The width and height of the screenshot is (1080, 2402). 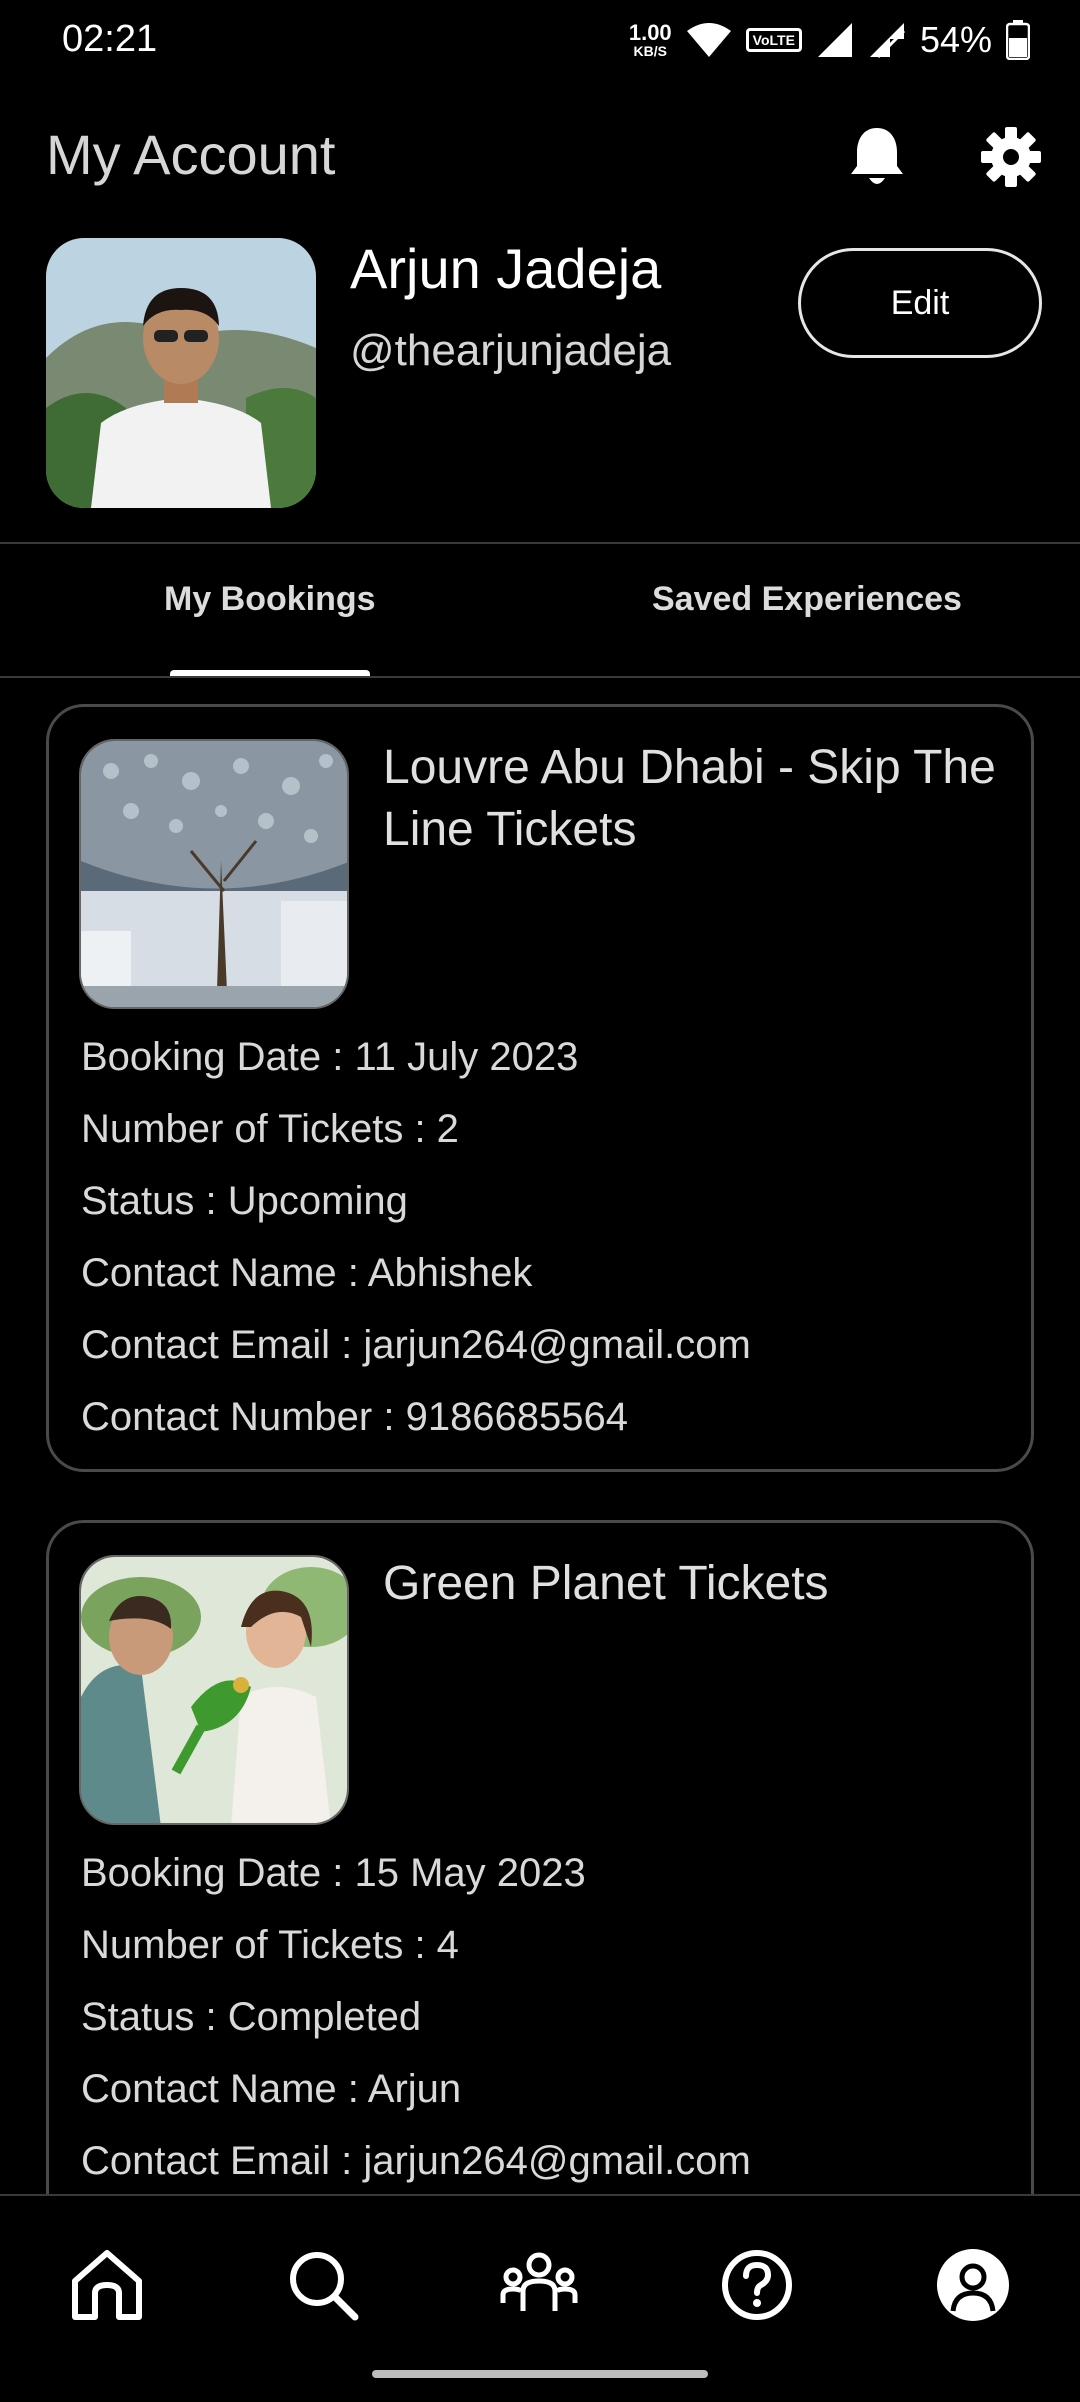 I want to click on nav-help, so click(x=757, y=2285).